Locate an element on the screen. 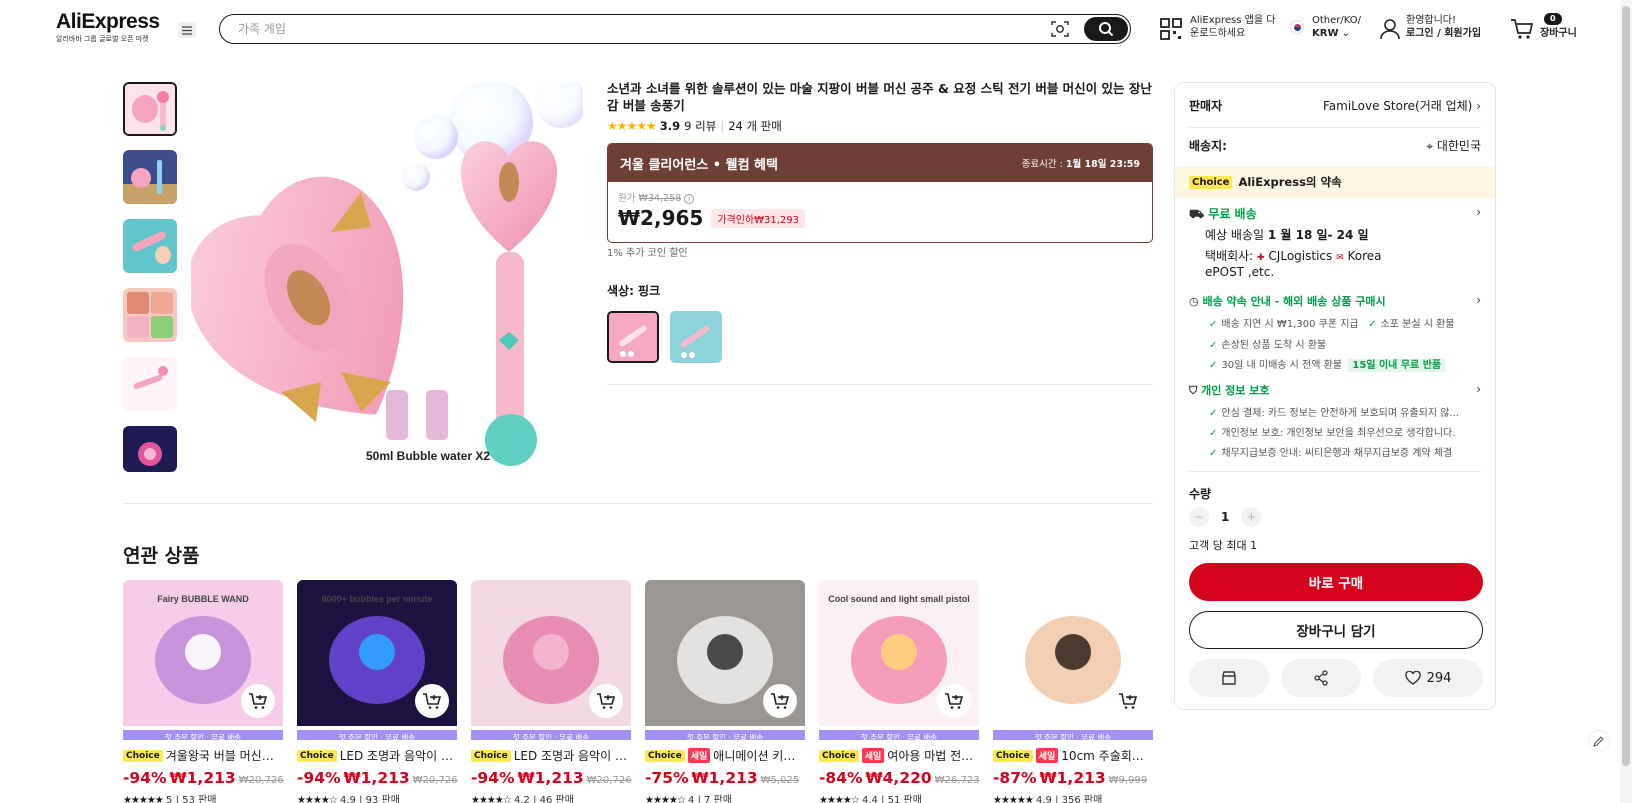 The height and width of the screenshot is (803, 1632). info-icon: i is located at coordinates (689, 199).